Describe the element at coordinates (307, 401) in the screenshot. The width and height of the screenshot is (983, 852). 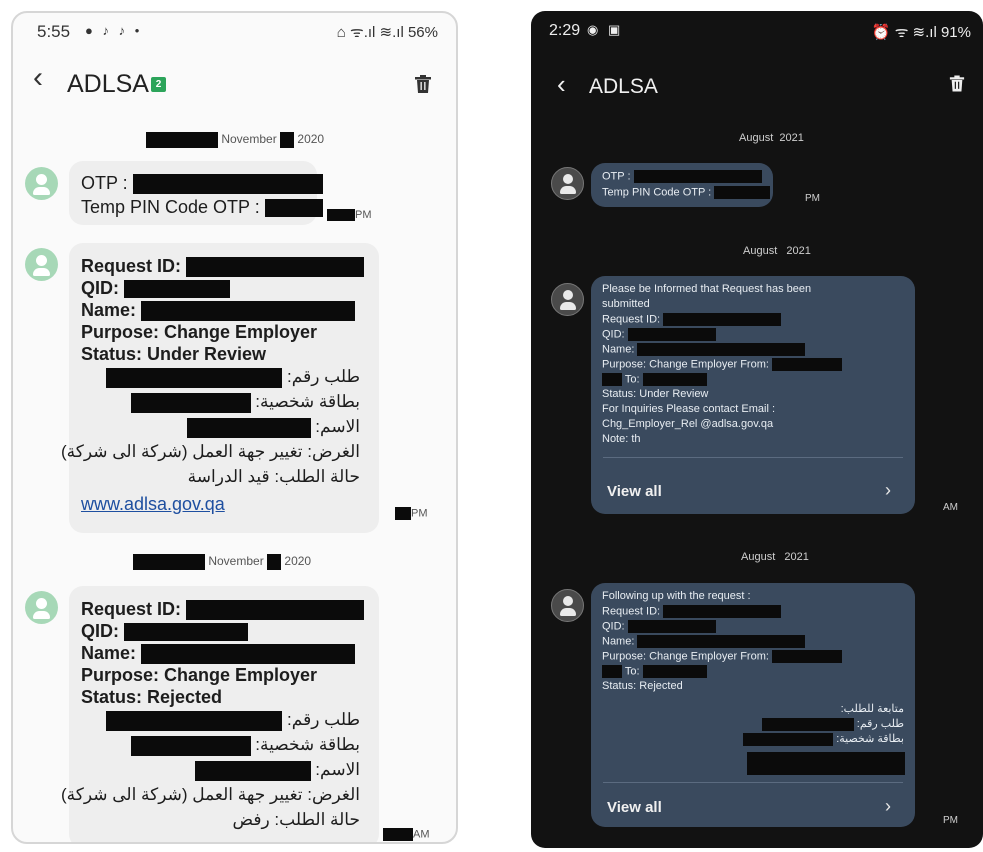
I see `arabic-id-label: بطاقة شخصية:` at that location.